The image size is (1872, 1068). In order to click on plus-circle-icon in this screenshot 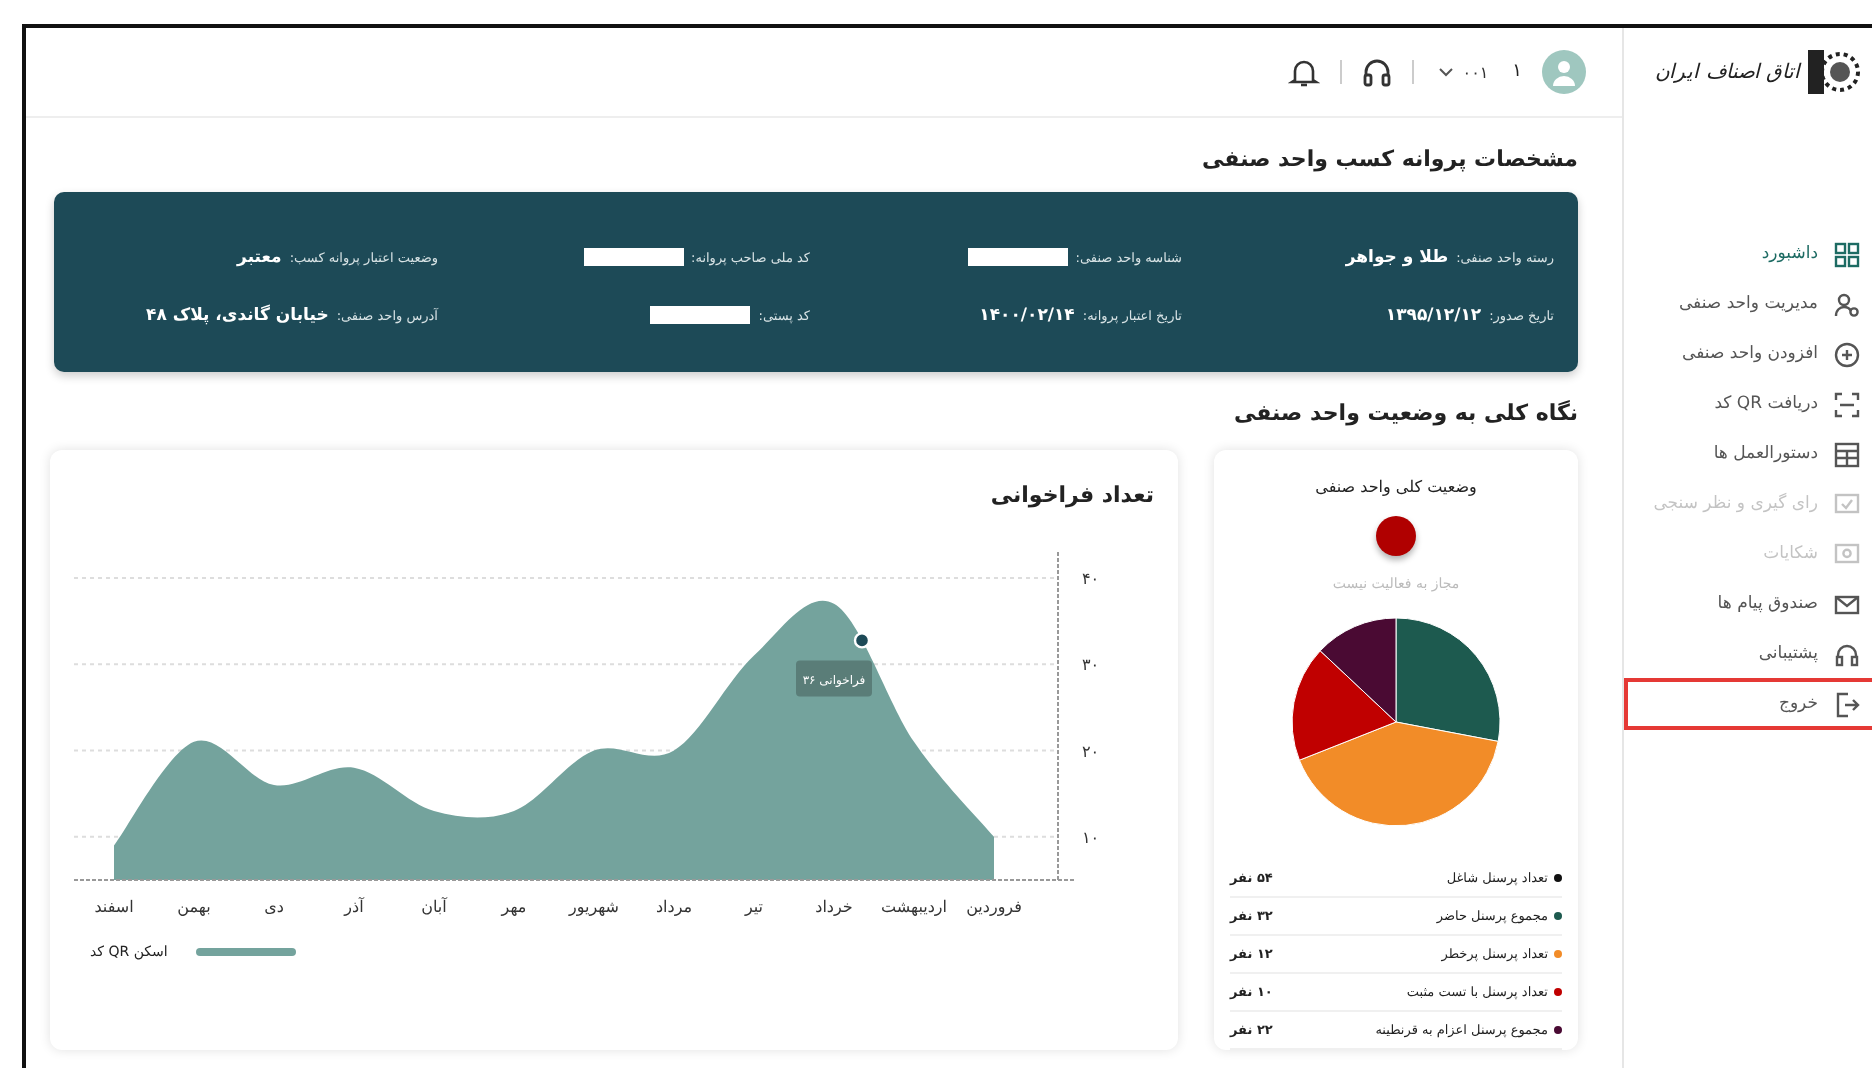, I will do `click(1847, 354)`.